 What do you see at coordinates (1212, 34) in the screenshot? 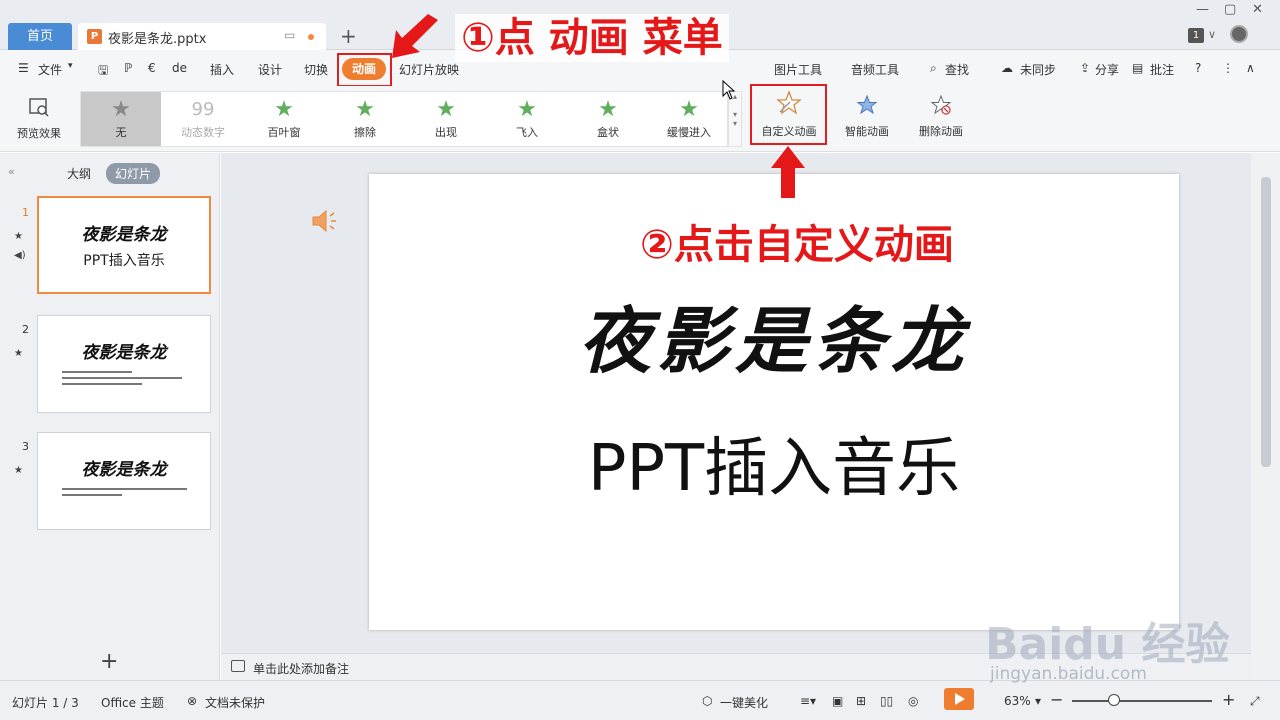
I see `chevron-down-icon: ∨` at bounding box center [1212, 34].